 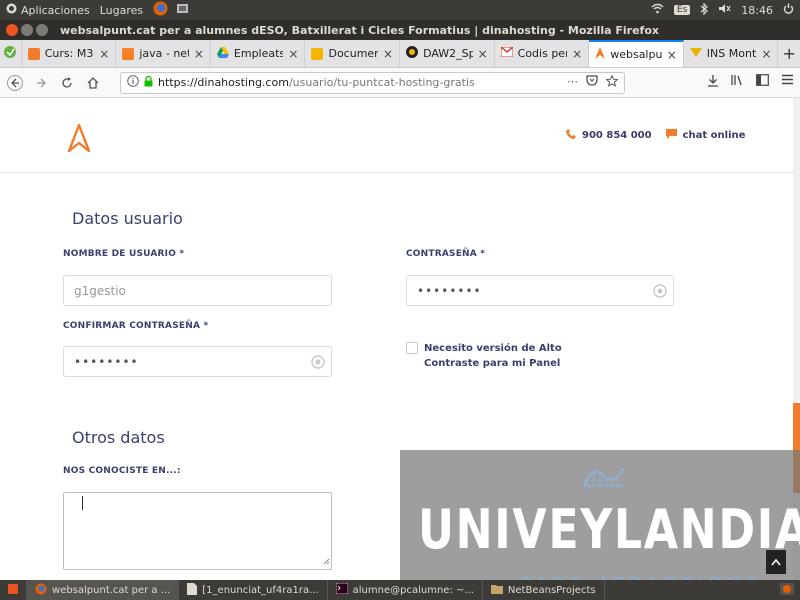 What do you see at coordinates (731, 53) in the screenshot?
I see `tab-ins-montsia: INS Montsià | F ×` at bounding box center [731, 53].